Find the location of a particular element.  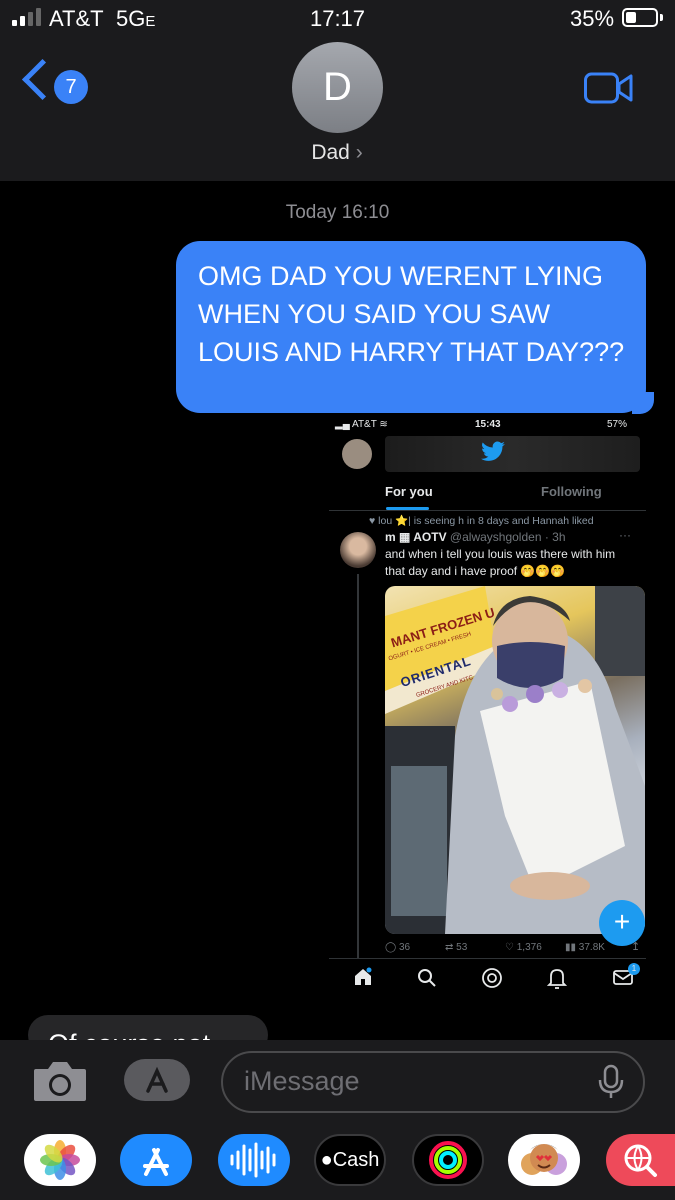

tab-following: Following is located at coordinates (571, 491).